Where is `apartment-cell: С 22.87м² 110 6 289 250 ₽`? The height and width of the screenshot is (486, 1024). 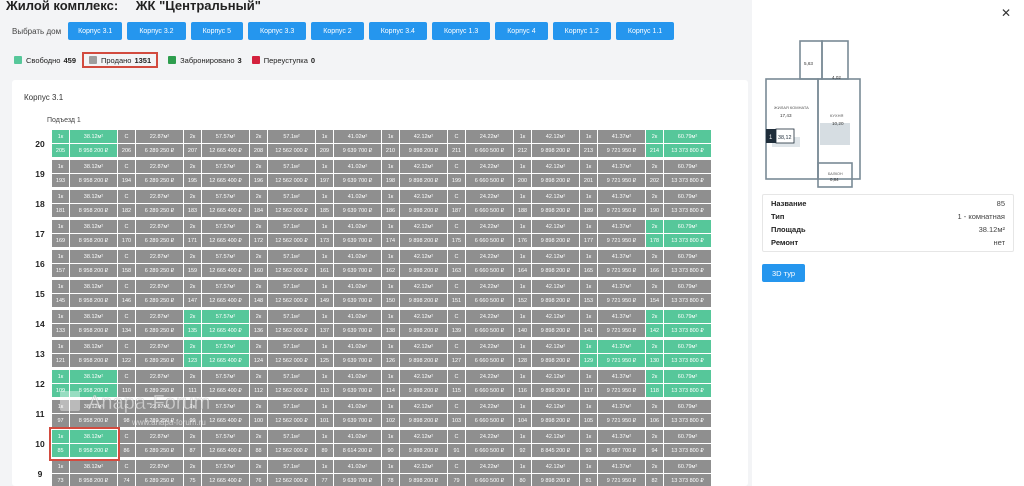
apartment-cell: С 22.87м² 110 6 289 250 ₽ is located at coordinates (150, 384).